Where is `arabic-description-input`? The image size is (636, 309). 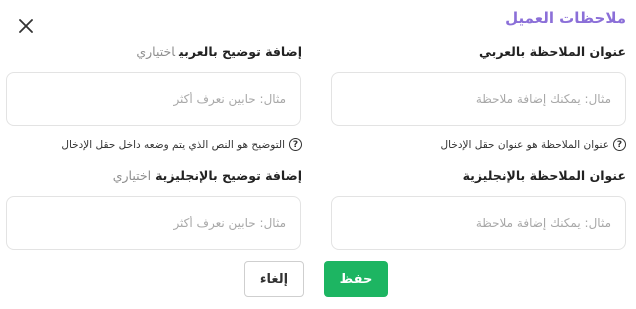
arabic-description-input is located at coordinates (153, 99).